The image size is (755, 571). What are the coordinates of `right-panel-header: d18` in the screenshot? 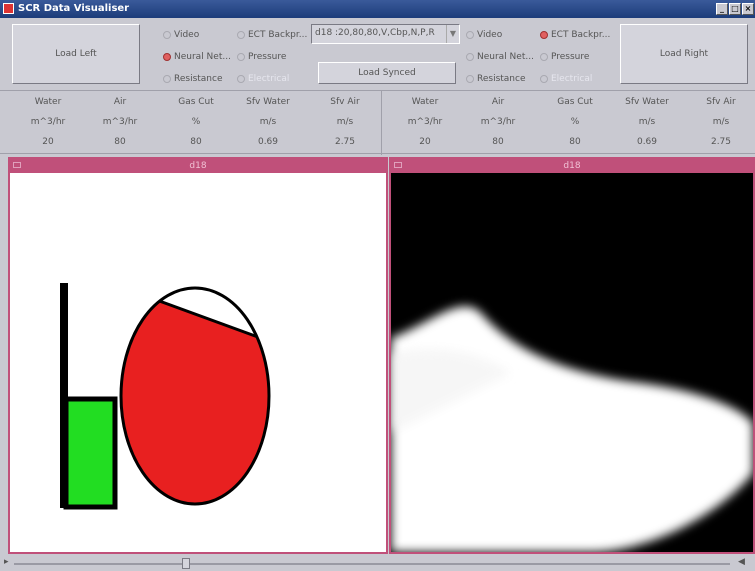 It's located at (572, 166).